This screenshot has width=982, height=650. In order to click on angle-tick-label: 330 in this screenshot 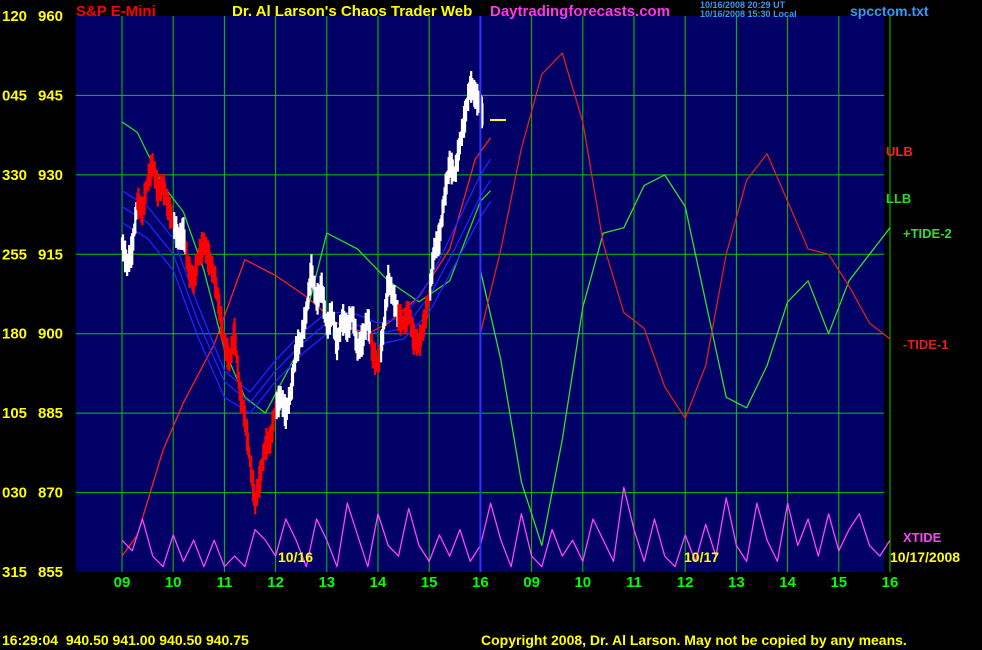, I will do `click(14, 175)`.